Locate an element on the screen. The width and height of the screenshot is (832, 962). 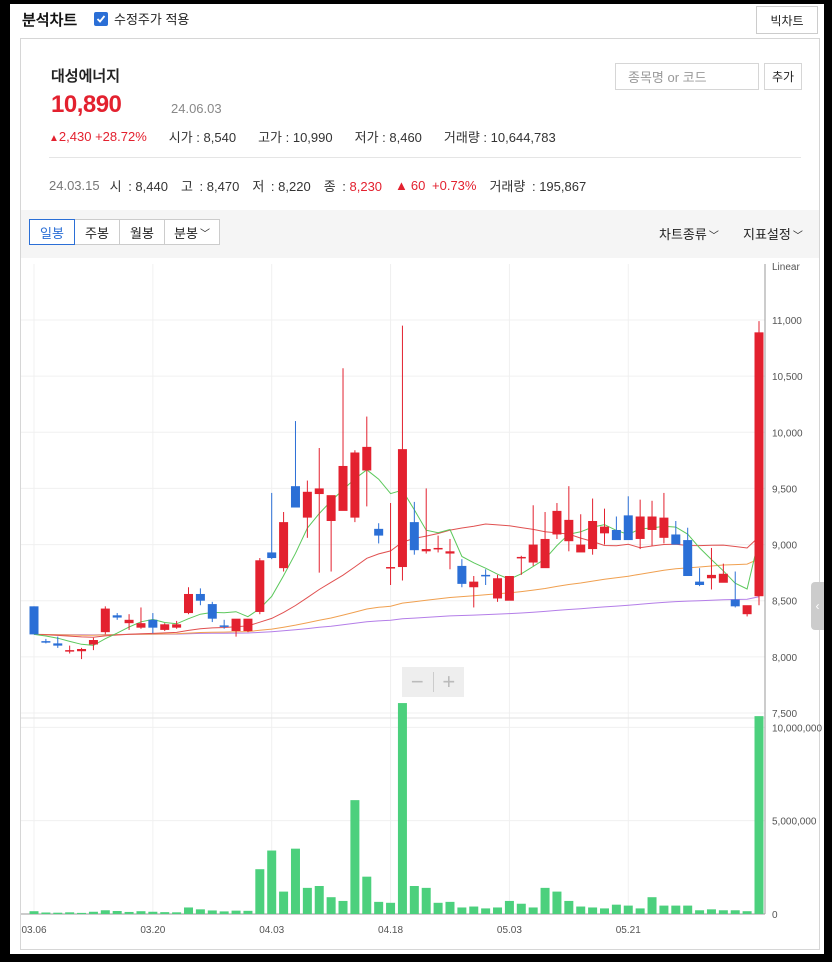
zoom-control: − + is located at coordinates (433, 682).